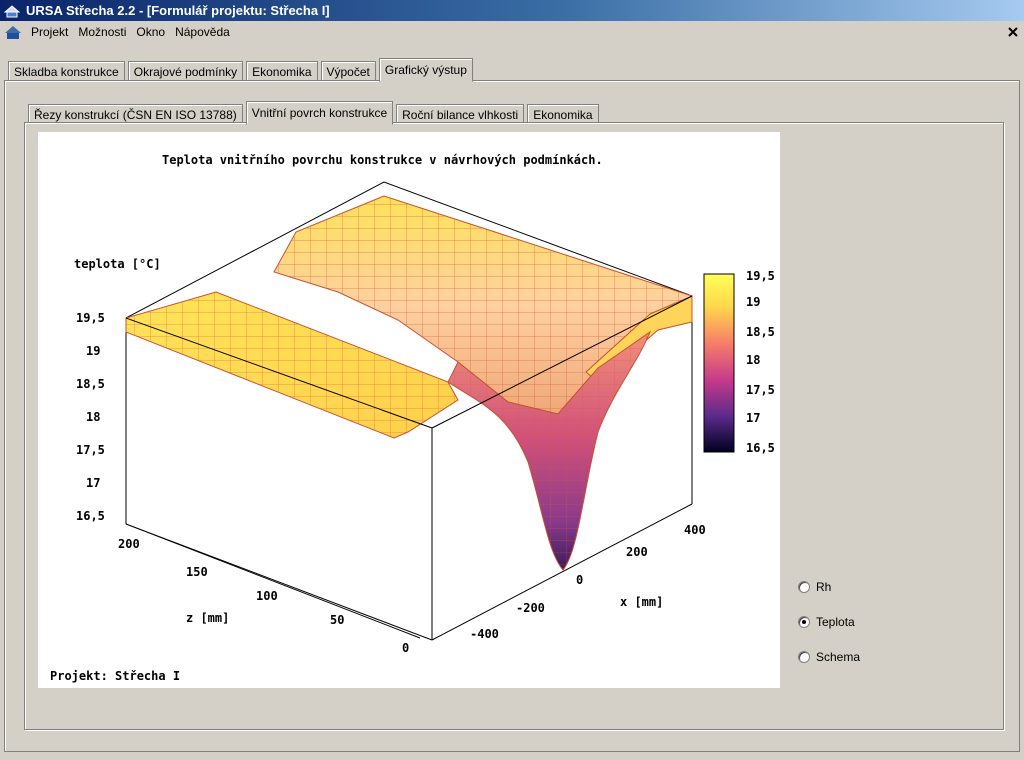 The image size is (1024, 760). Describe the element at coordinates (579, 580) in the screenshot. I see `x-tick: 0` at that location.